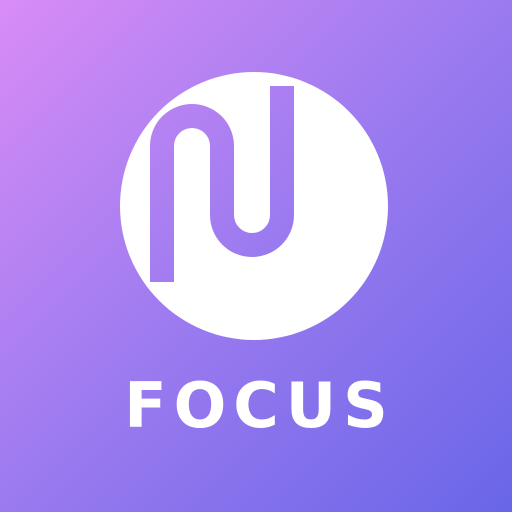 The image size is (512, 512). What do you see at coordinates (259, 405) in the screenshot?
I see `app-name: FOCUS` at bounding box center [259, 405].